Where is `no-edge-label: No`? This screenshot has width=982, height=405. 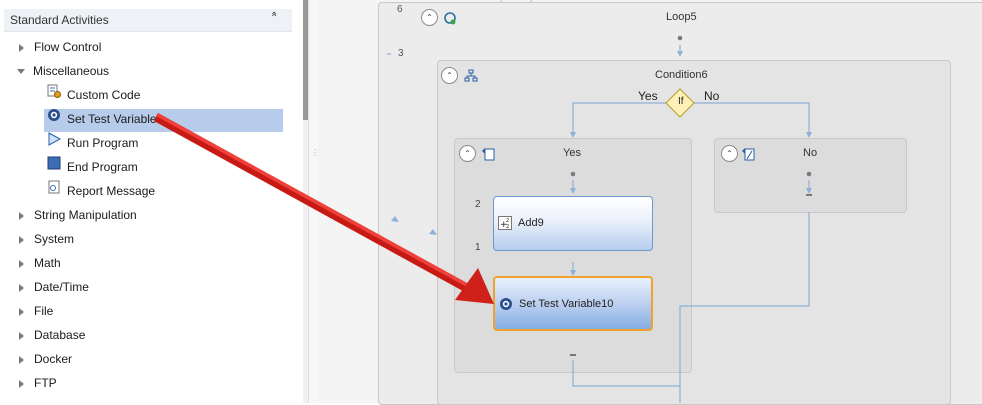 no-edge-label: No is located at coordinates (712, 96).